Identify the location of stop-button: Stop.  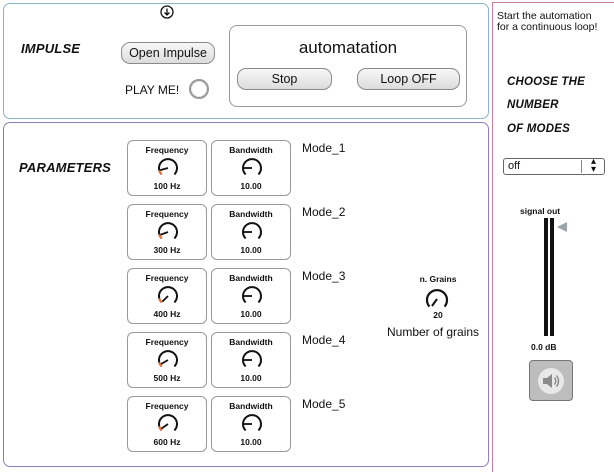
(284, 79).